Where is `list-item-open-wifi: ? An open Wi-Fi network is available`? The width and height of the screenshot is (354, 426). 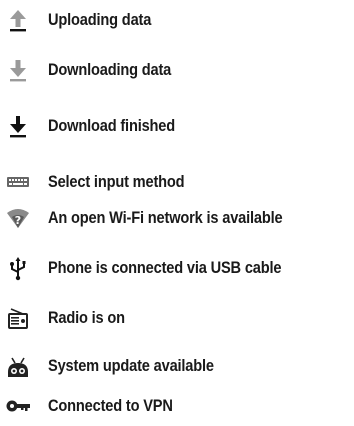
list-item-open-wifi: ? An open Wi-Fi network is available is located at coordinates (177, 218).